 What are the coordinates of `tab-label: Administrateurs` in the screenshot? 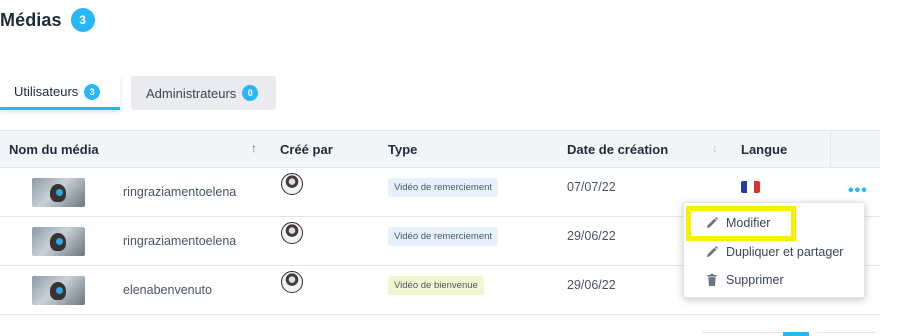 It's located at (191, 93).